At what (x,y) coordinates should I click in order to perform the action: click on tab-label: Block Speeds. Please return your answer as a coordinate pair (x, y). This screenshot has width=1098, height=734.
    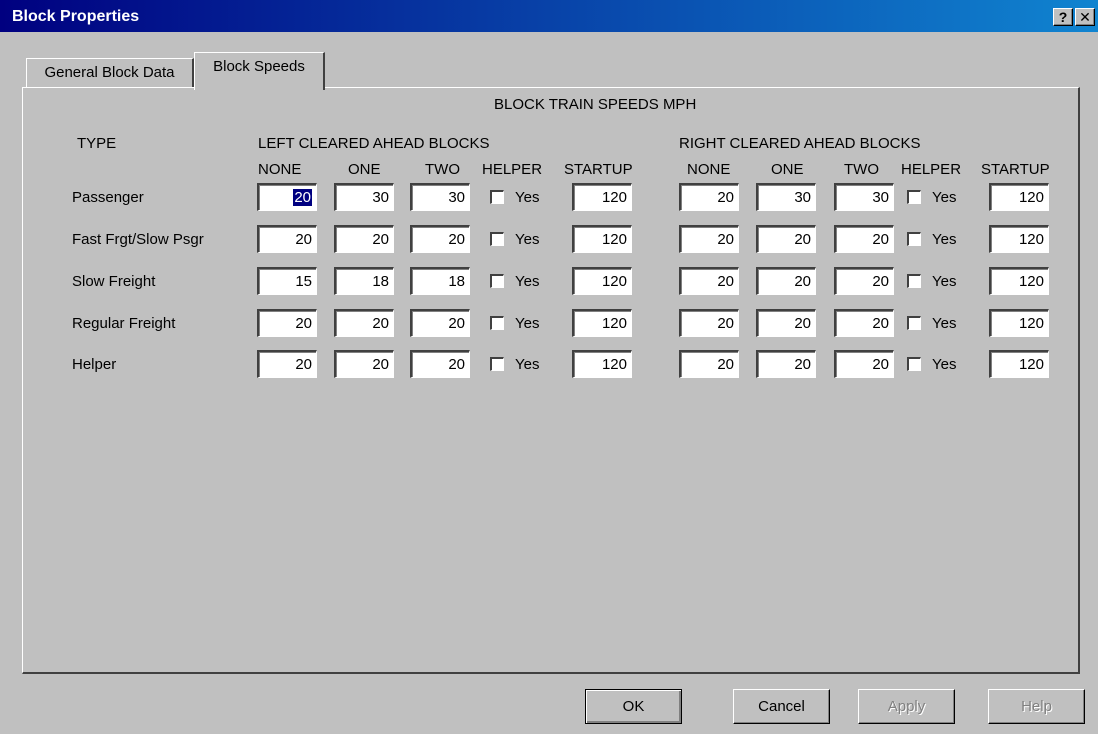
    Looking at the image, I should click on (259, 66).